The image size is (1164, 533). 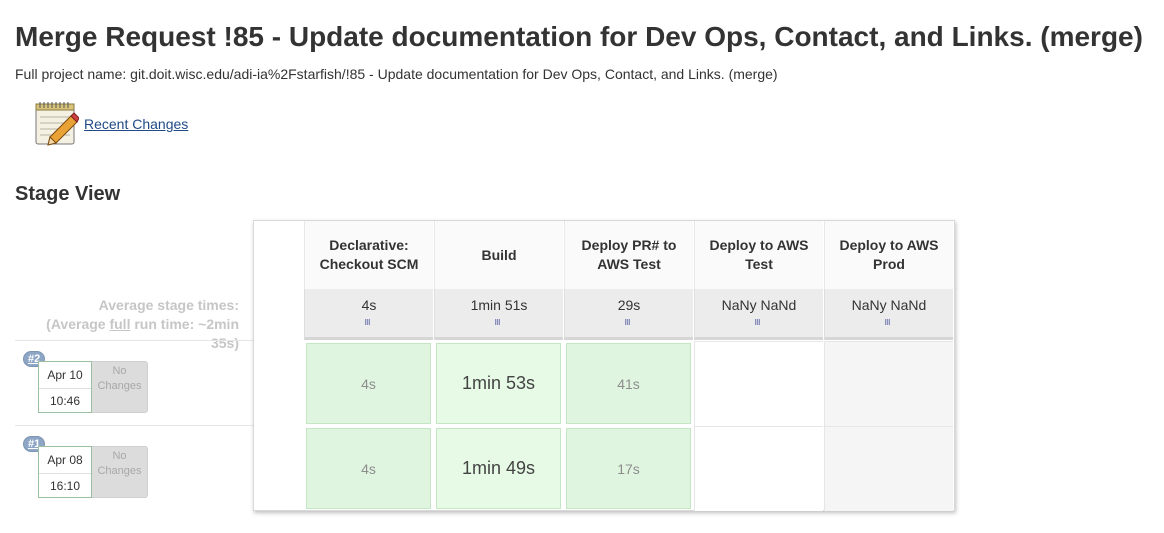 I want to click on build-date: Apr 08, so click(x=65, y=460).